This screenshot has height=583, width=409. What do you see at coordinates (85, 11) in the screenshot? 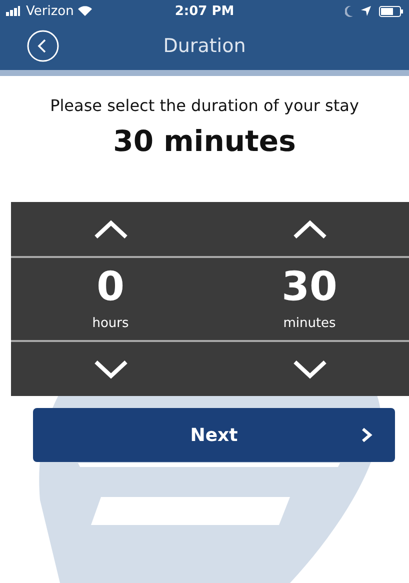
I see `wifi-icon` at bounding box center [85, 11].